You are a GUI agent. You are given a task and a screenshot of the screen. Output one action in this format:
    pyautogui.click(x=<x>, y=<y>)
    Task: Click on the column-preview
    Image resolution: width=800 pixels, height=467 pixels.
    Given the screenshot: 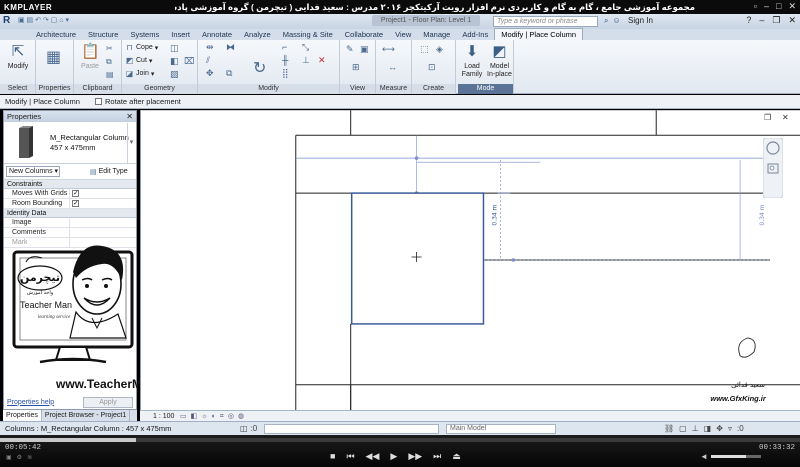 What is the action you would take?
    pyautogui.click(x=417, y=258)
    